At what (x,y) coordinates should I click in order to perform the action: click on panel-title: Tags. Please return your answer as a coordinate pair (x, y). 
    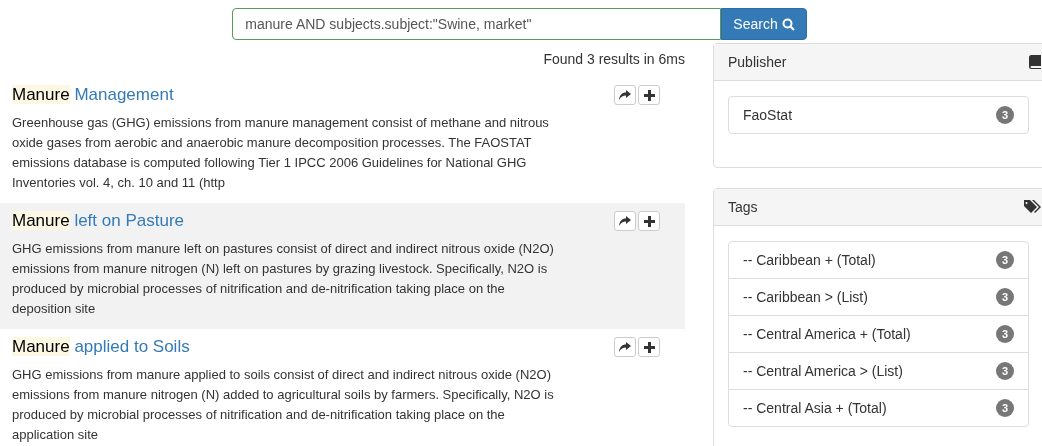
    Looking at the image, I should click on (743, 207).